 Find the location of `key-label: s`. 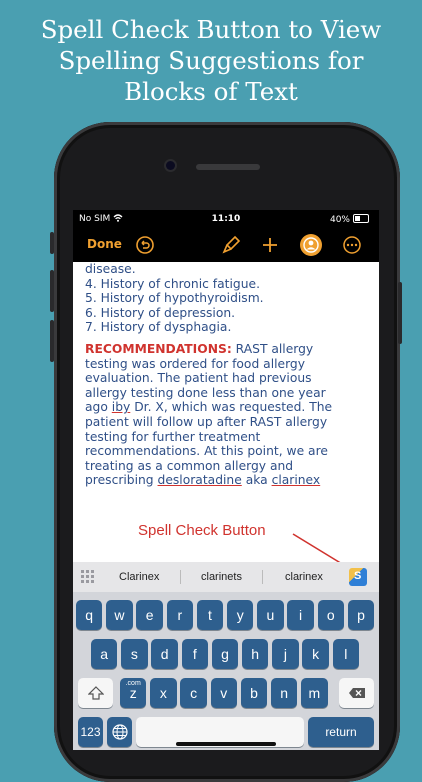

key-label: s is located at coordinates (134, 654).